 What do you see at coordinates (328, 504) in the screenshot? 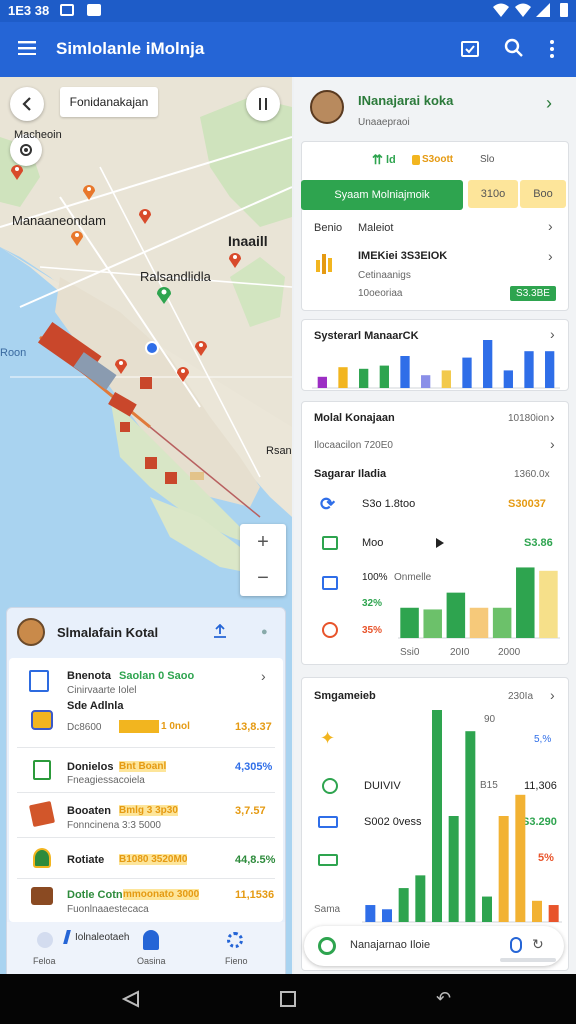
I see `sync-icon: ⟳` at bounding box center [328, 504].